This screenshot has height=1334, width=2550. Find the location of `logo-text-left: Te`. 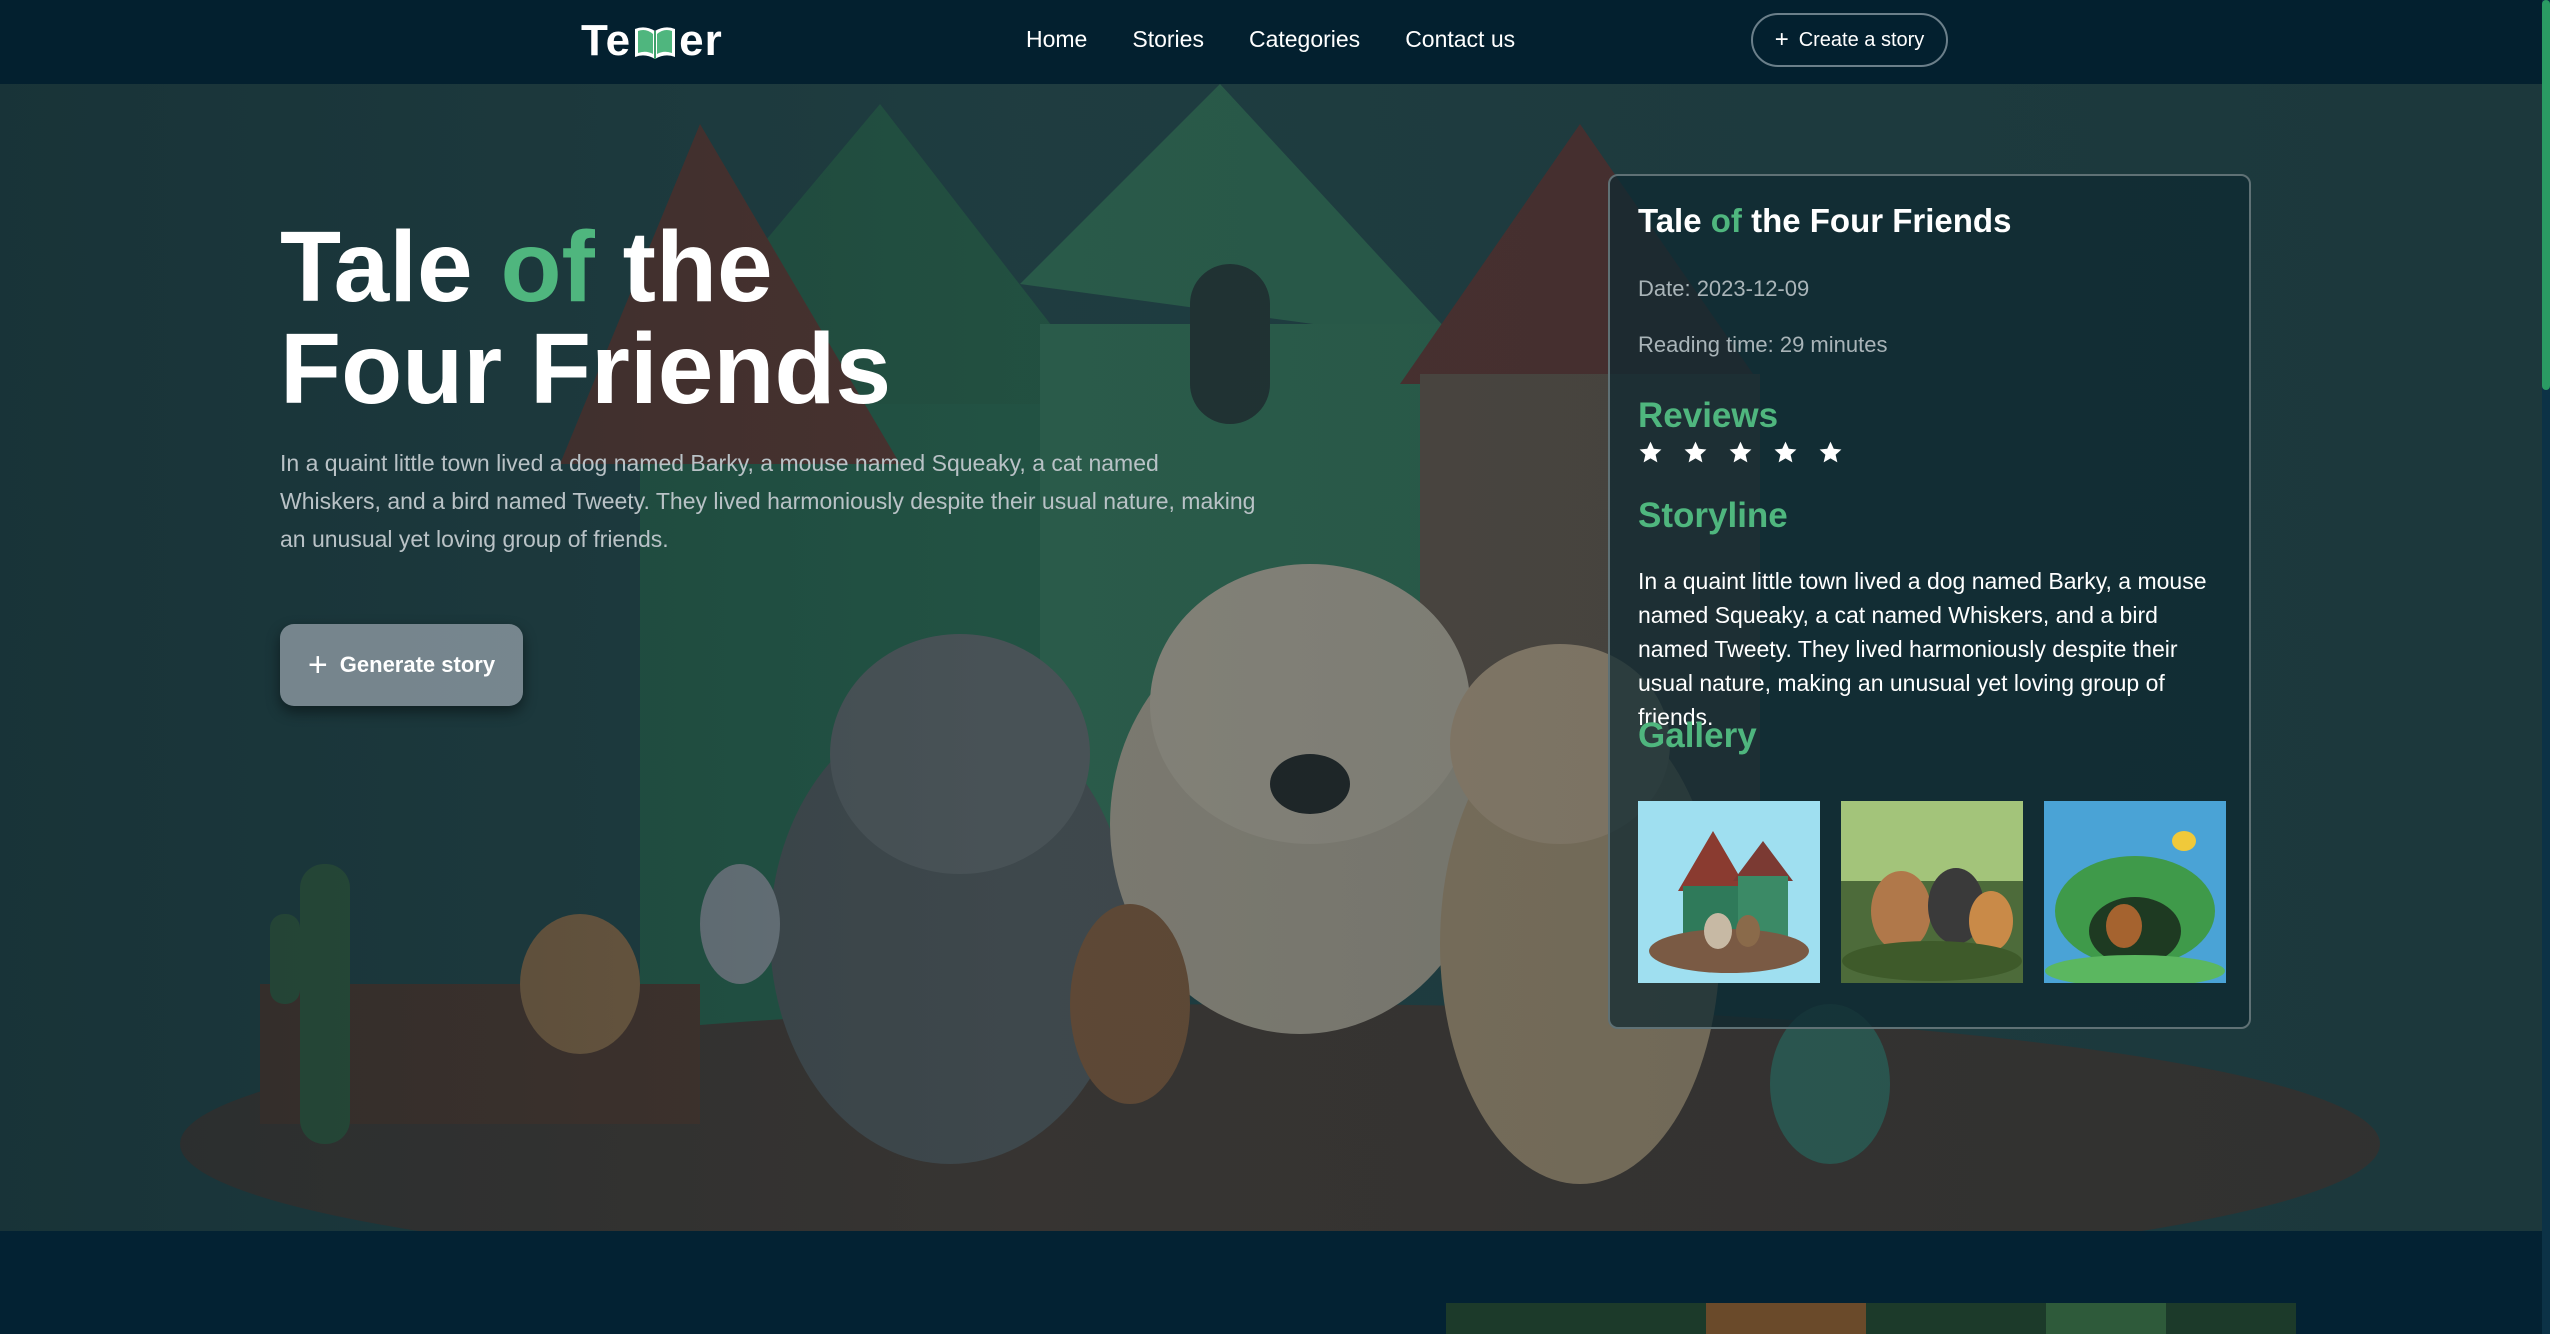

logo-text-left: Te is located at coordinates (606, 40).